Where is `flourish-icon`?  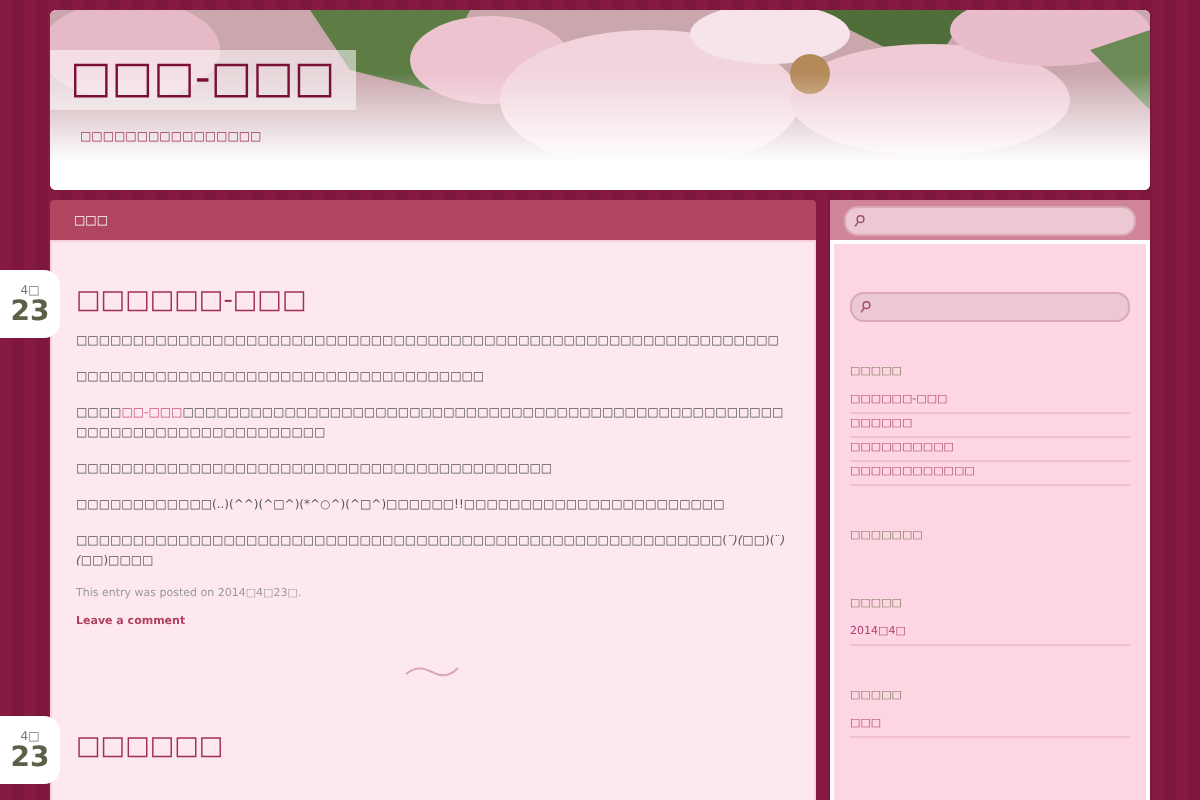 flourish-icon is located at coordinates (431, 672).